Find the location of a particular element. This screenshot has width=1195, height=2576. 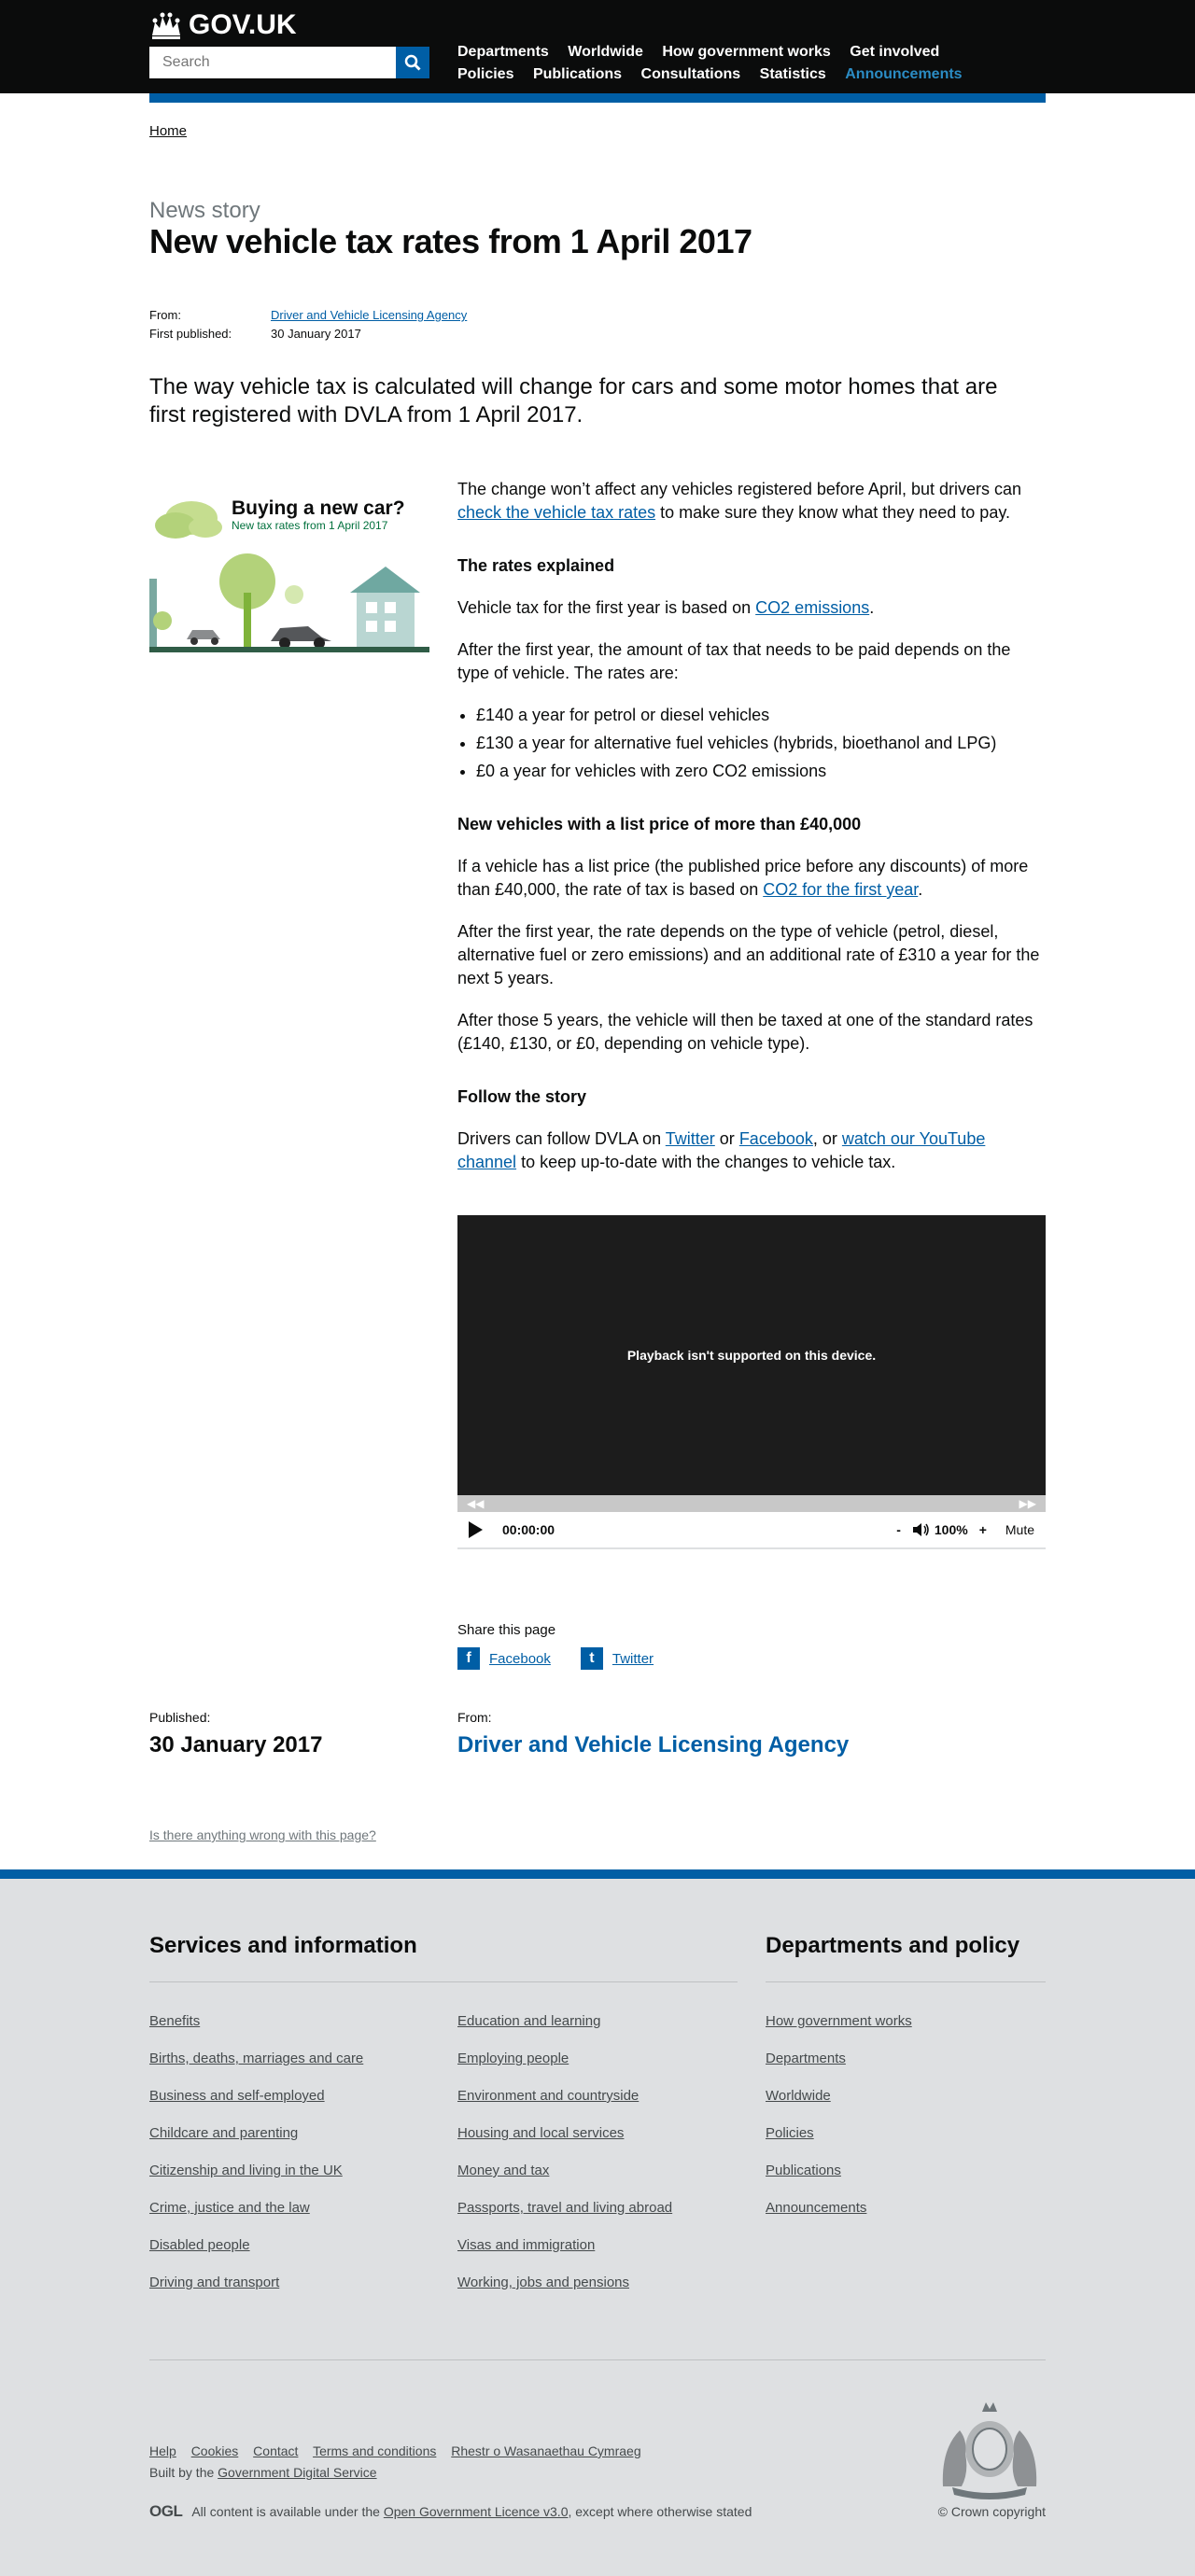

footer-link: Housing and local services is located at coordinates (540, 2133).